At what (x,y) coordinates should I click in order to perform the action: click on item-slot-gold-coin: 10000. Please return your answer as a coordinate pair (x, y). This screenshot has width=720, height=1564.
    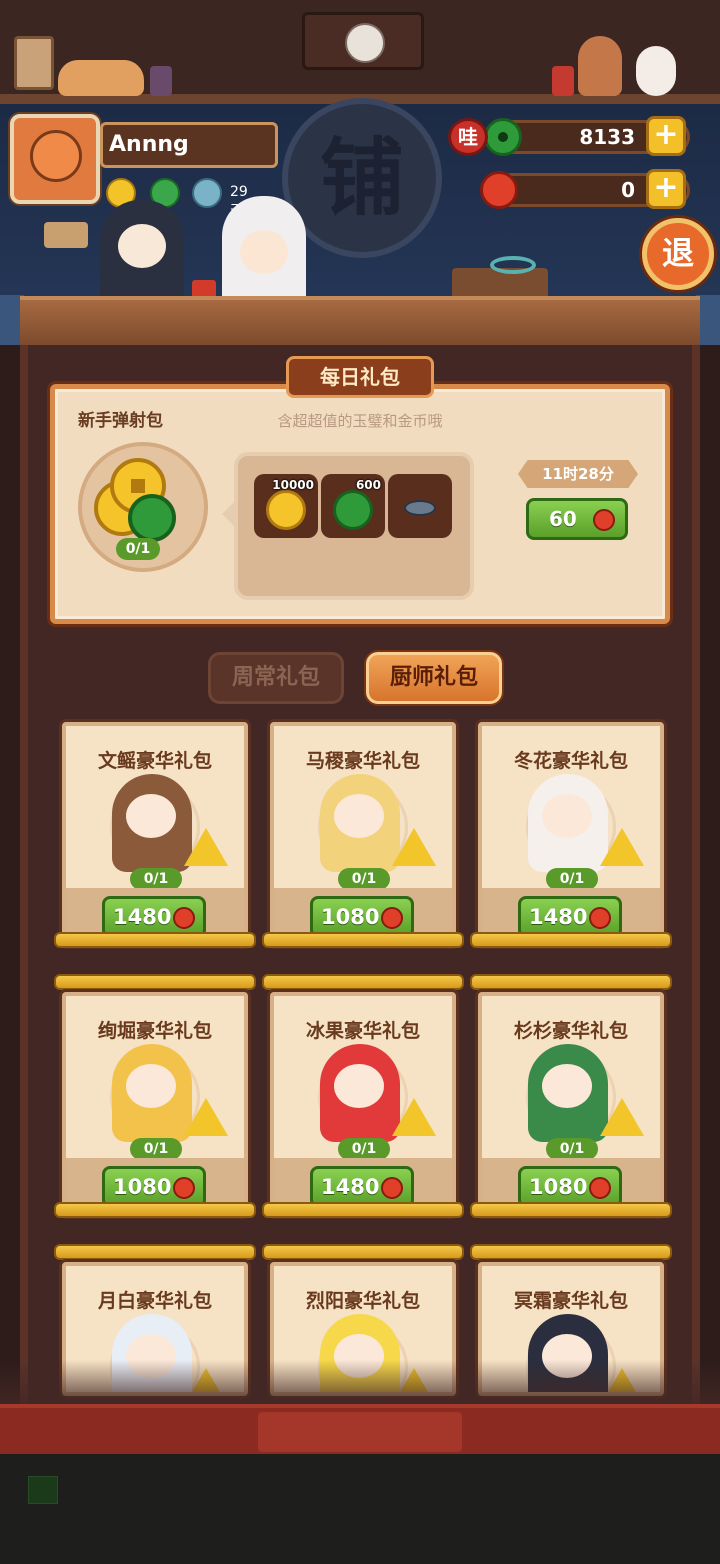
    Looking at the image, I should click on (286, 506).